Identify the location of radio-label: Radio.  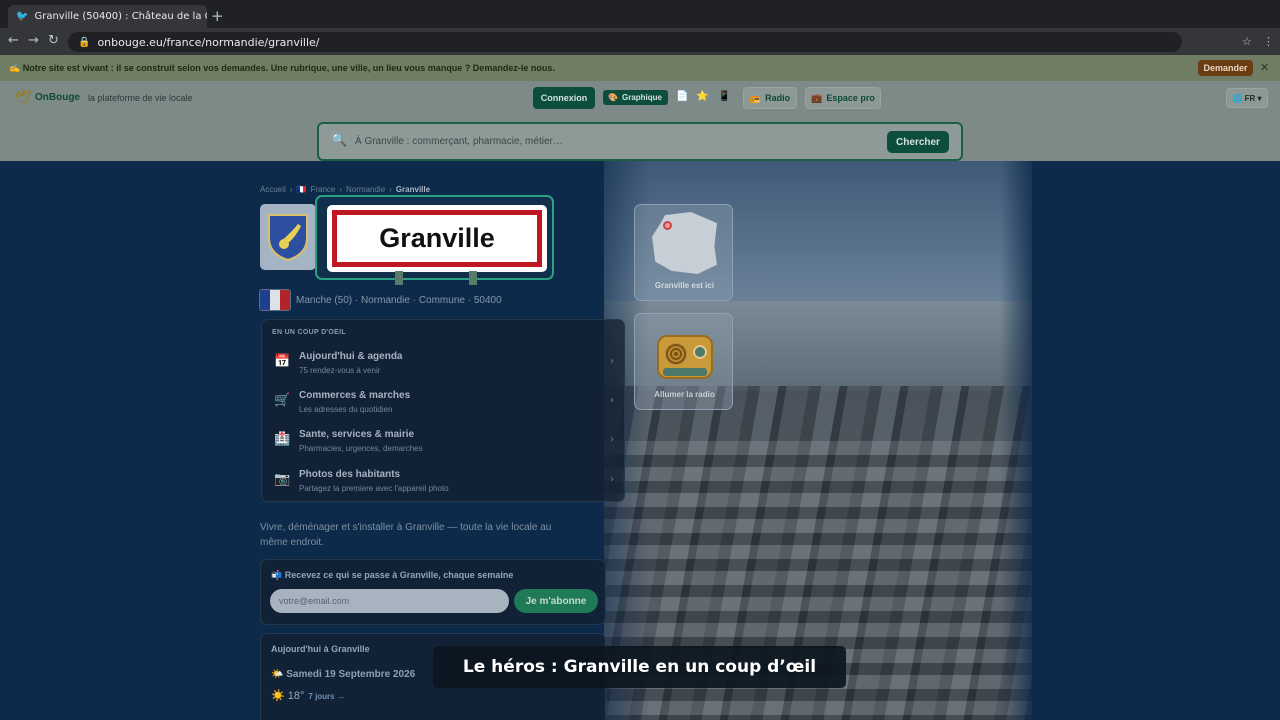
(778, 98).